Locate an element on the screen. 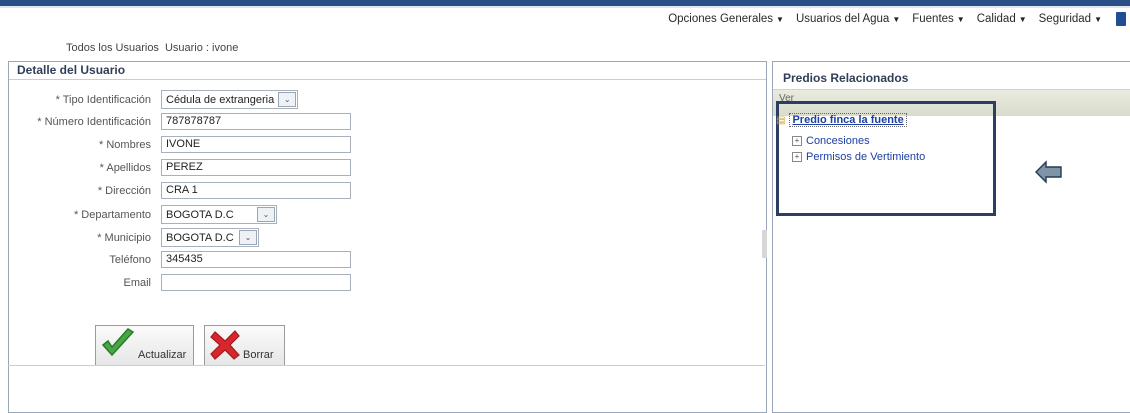 Image resolution: width=1130 pixels, height=413 pixels. field-label: * Dirección is located at coordinates (124, 190).